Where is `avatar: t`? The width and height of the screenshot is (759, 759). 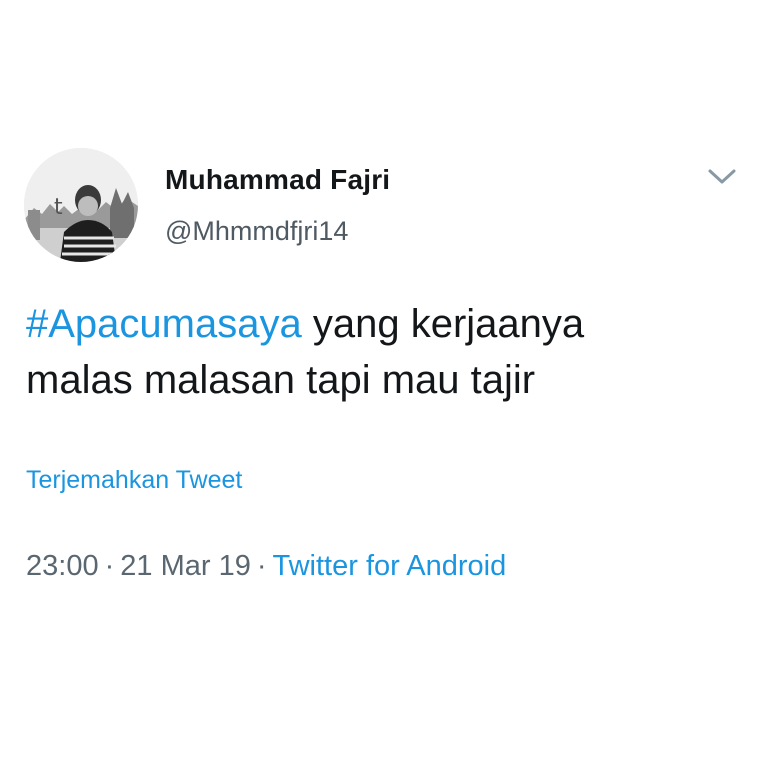 avatar: t is located at coordinates (81, 205).